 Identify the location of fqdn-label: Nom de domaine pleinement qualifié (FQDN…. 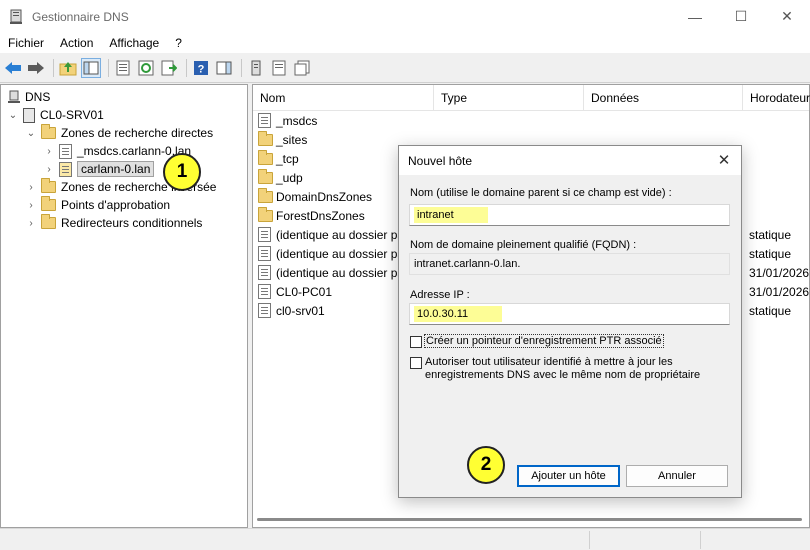
(523, 245).